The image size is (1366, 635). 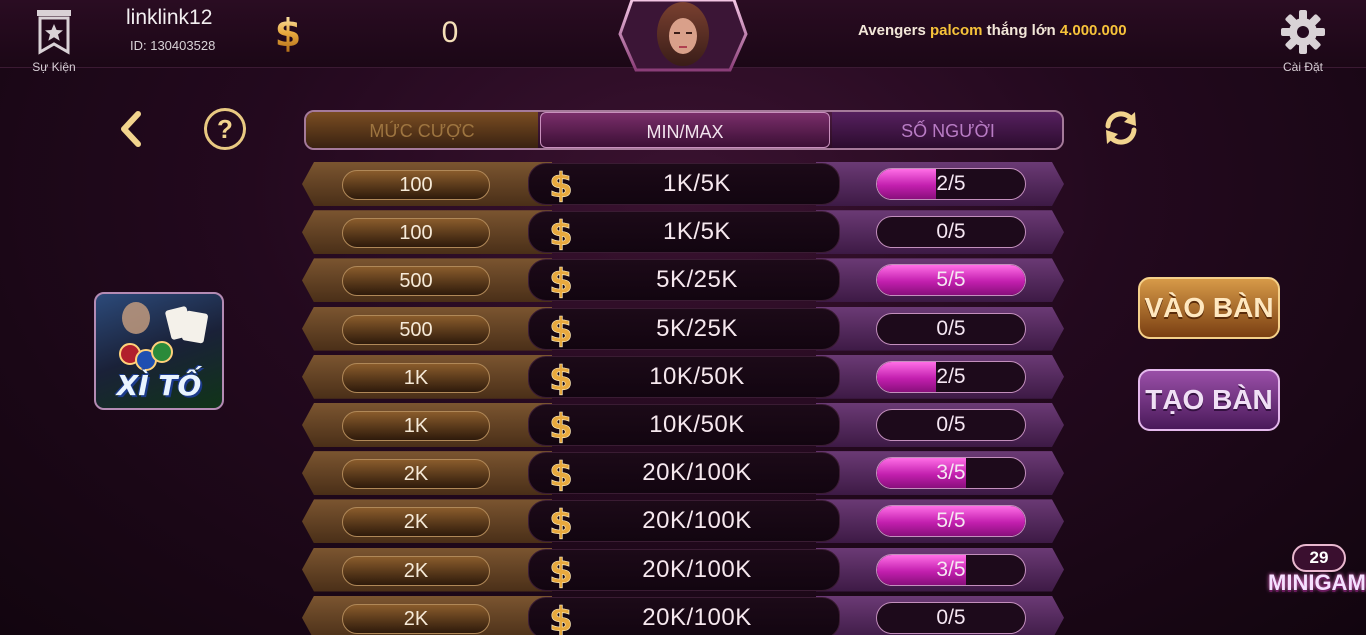 I want to click on room-row: 1K $ 10K/50K 0/5, so click(x=684, y=425).